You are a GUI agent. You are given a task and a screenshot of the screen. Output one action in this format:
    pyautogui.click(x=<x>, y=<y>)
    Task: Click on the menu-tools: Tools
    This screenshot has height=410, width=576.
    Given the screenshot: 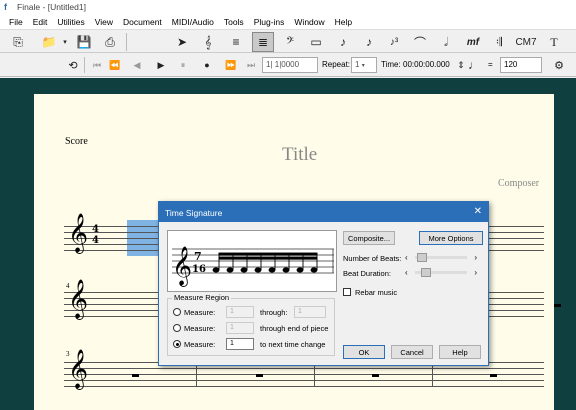 What is the action you would take?
    pyautogui.click(x=234, y=22)
    